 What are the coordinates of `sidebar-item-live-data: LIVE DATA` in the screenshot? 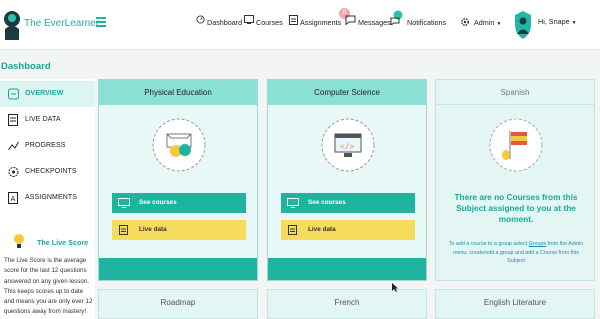 It's located at (47, 120).